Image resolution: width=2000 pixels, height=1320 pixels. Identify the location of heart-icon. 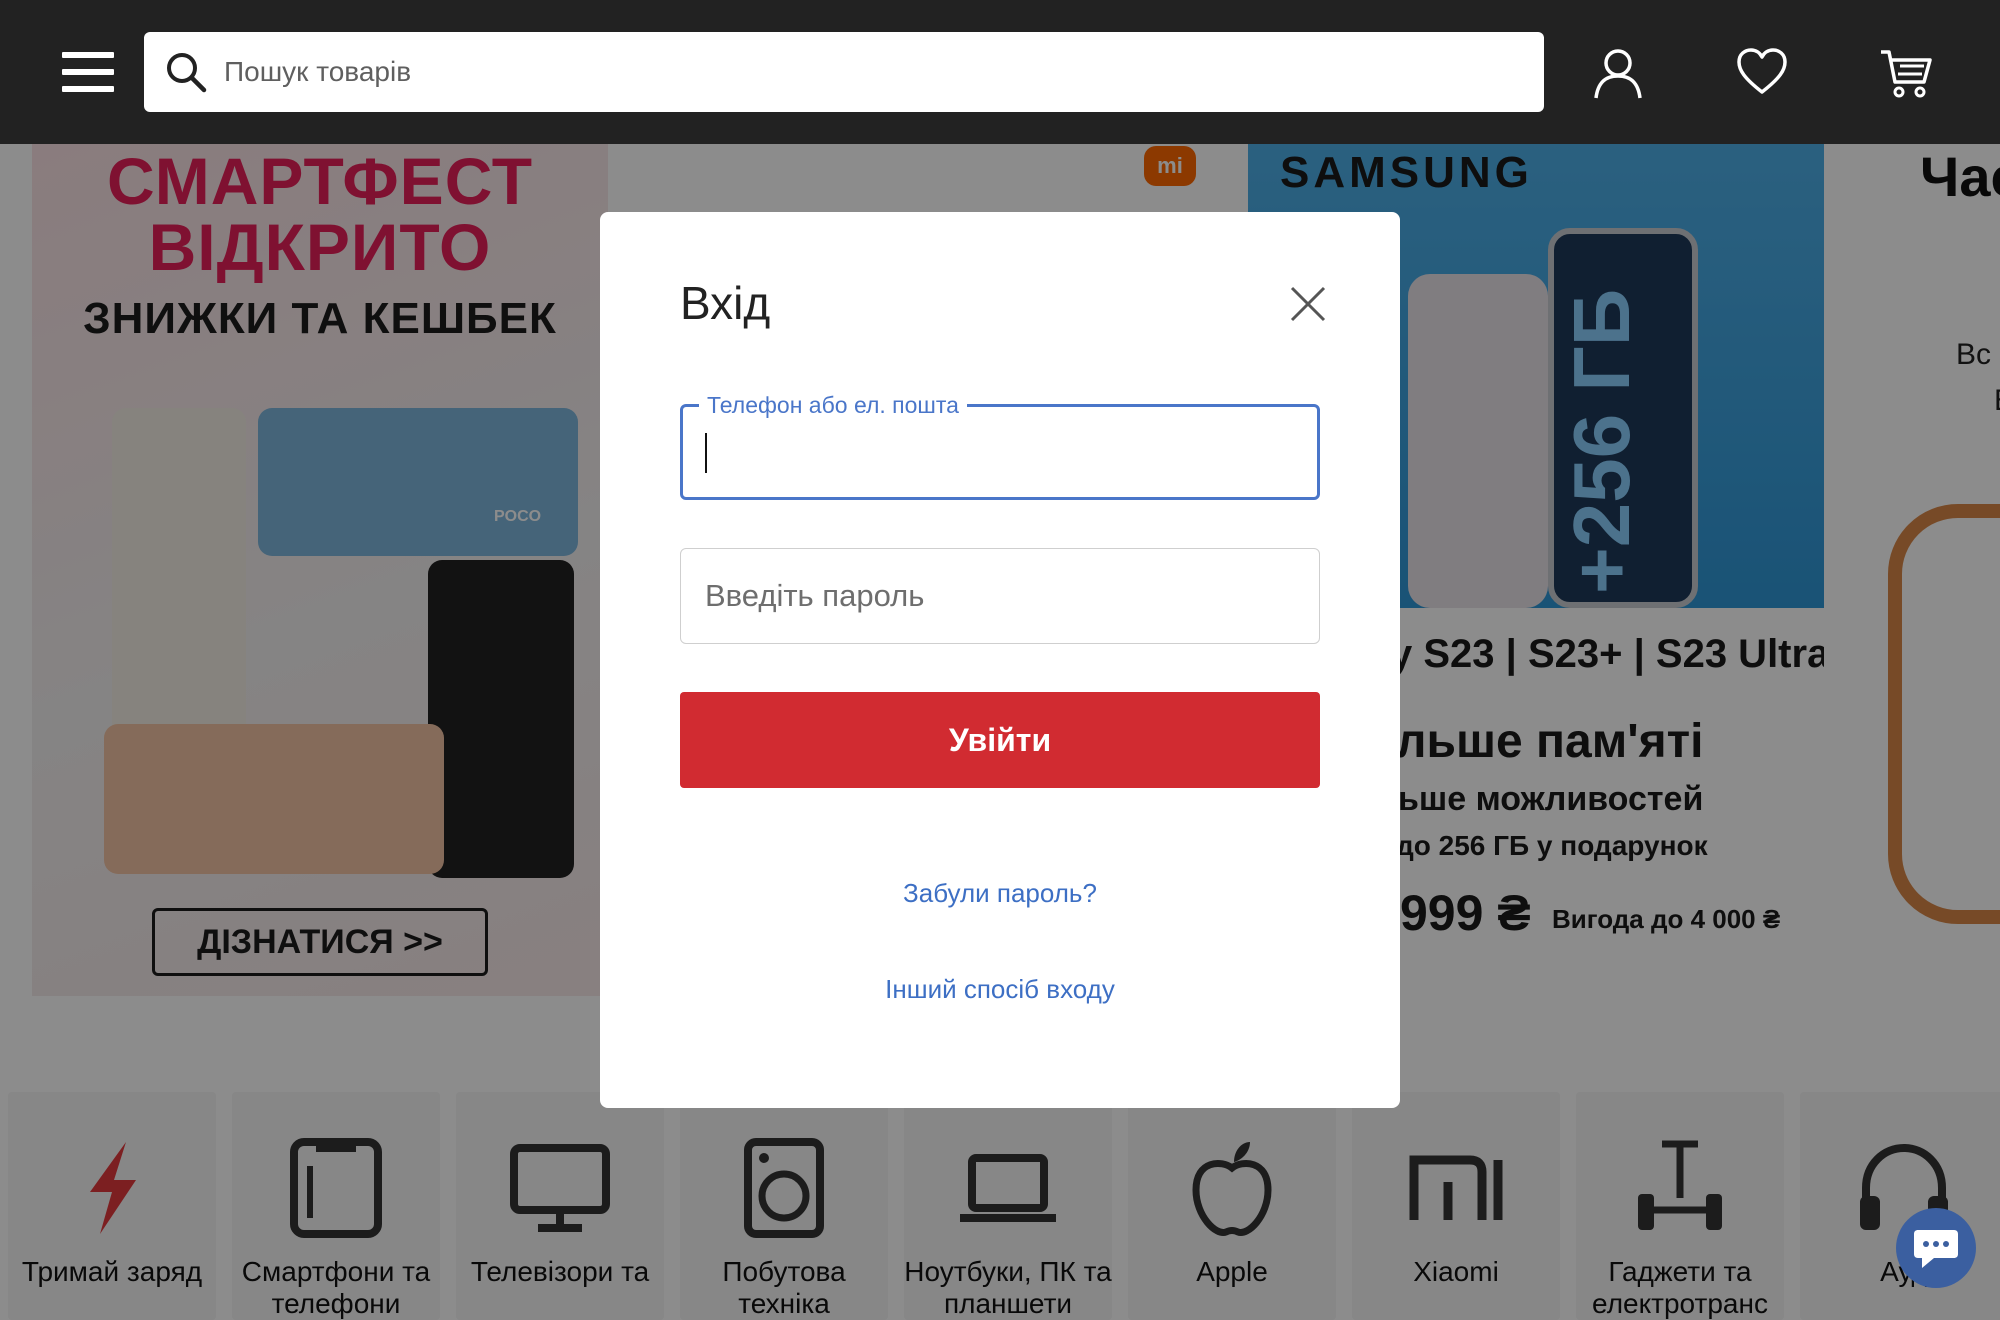
(1762, 72).